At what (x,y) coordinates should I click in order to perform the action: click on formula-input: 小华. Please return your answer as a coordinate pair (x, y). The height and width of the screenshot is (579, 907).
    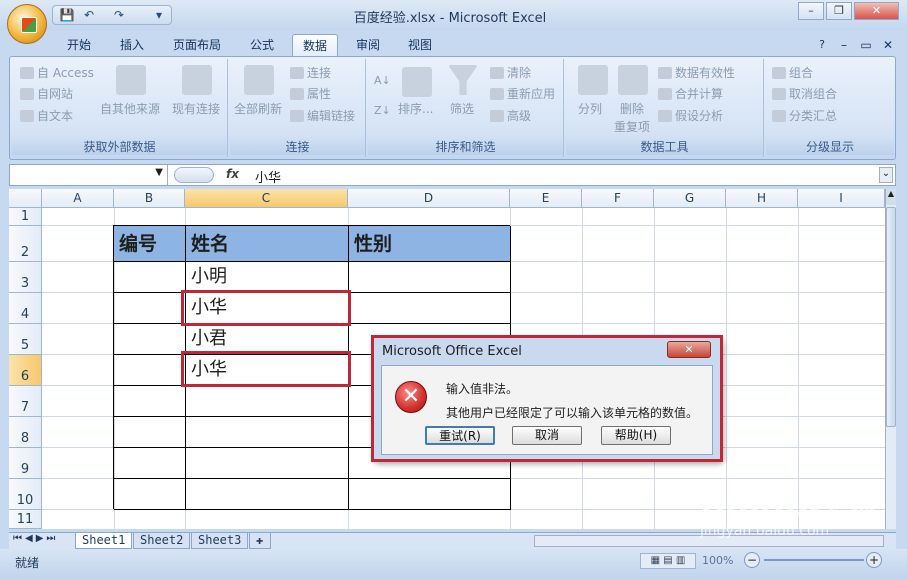
    Looking at the image, I should click on (268, 176).